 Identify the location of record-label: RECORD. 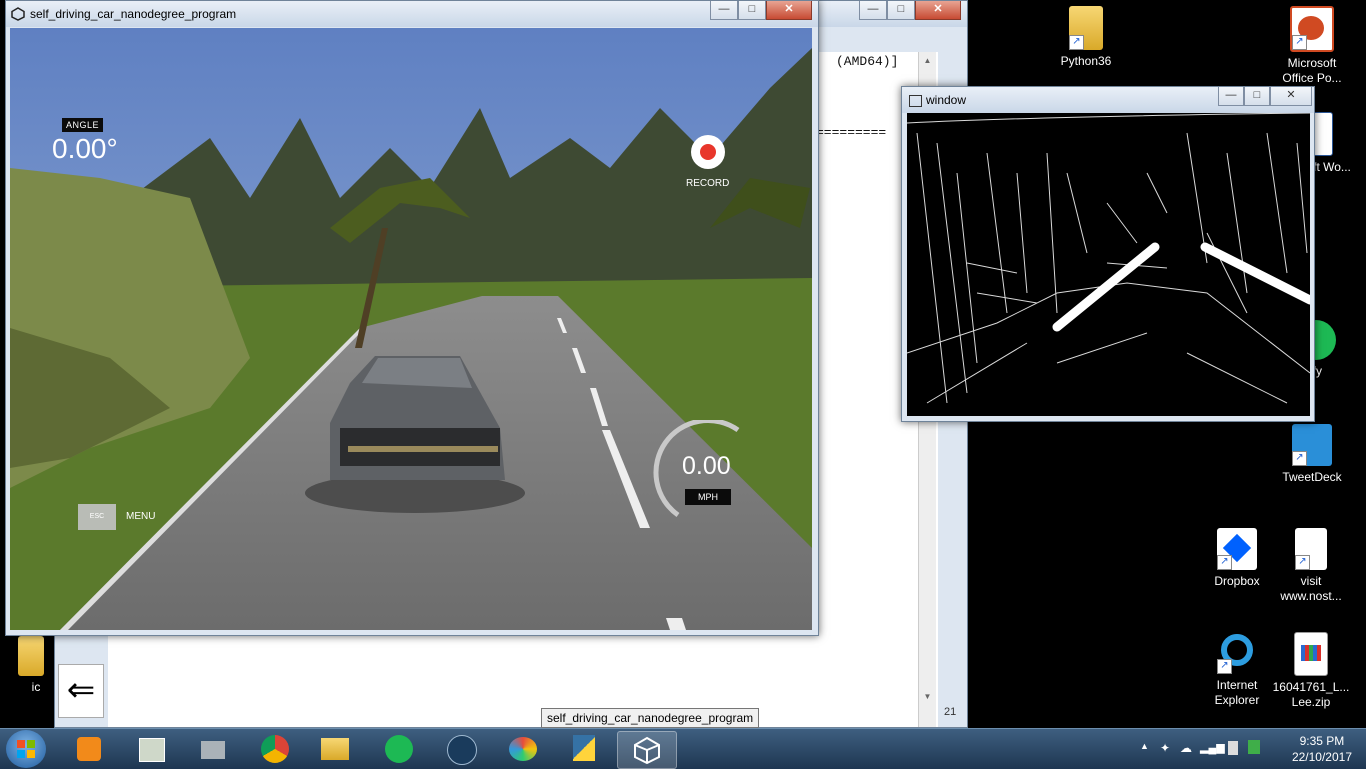
(708, 183).